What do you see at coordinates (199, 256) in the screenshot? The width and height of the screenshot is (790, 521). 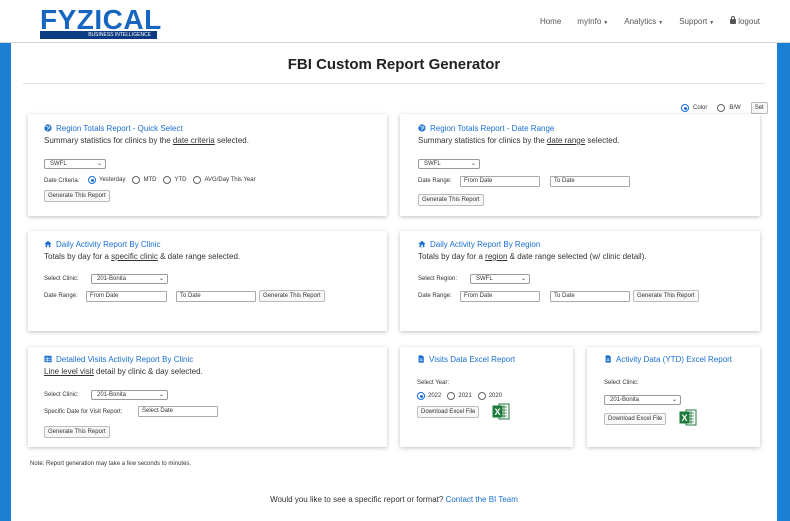 I see `desc-text: & date range selected.` at bounding box center [199, 256].